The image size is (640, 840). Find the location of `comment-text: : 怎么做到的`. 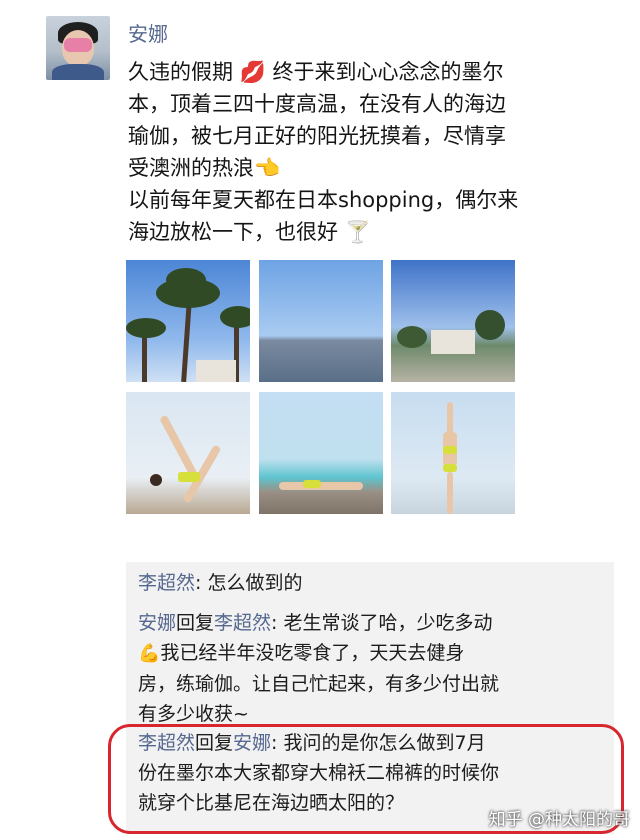

comment-text: : 怎么做到的 is located at coordinates (249, 583).